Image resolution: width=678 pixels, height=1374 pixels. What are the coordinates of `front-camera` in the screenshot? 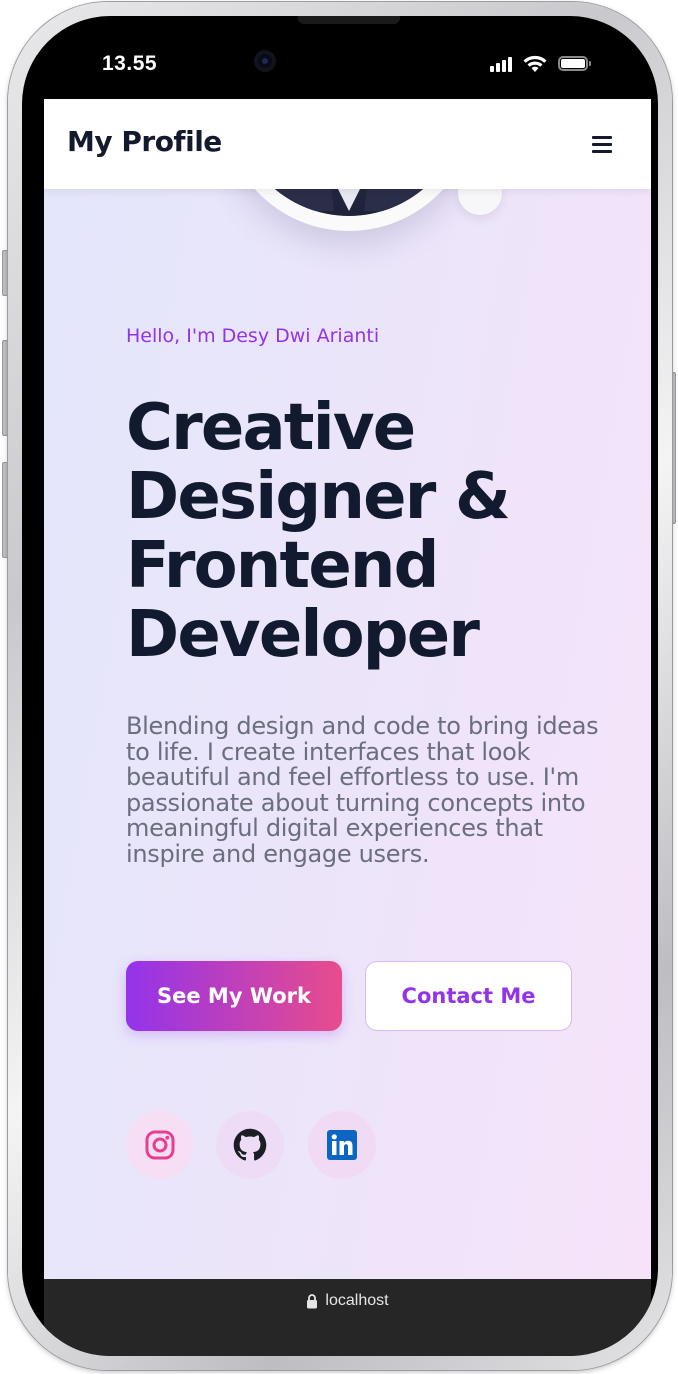 It's located at (265, 61).